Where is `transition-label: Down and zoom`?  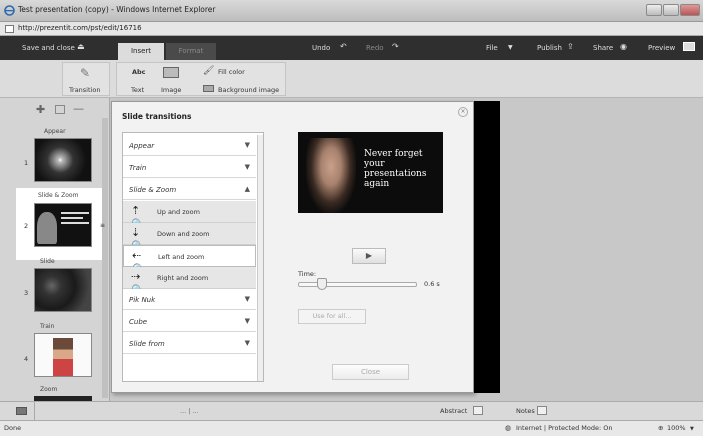
transition-label: Down and zoom is located at coordinates (183, 234).